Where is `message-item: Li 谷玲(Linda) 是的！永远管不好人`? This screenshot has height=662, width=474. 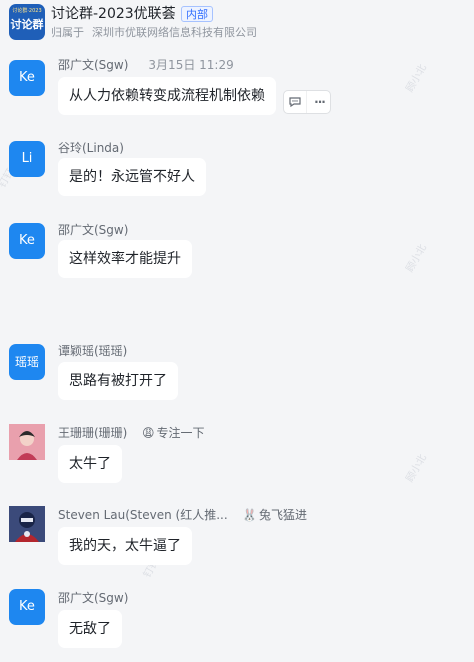
message-item: Li 谷玲(Linda) 是的！永远管不好人 is located at coordinates (237, 168).